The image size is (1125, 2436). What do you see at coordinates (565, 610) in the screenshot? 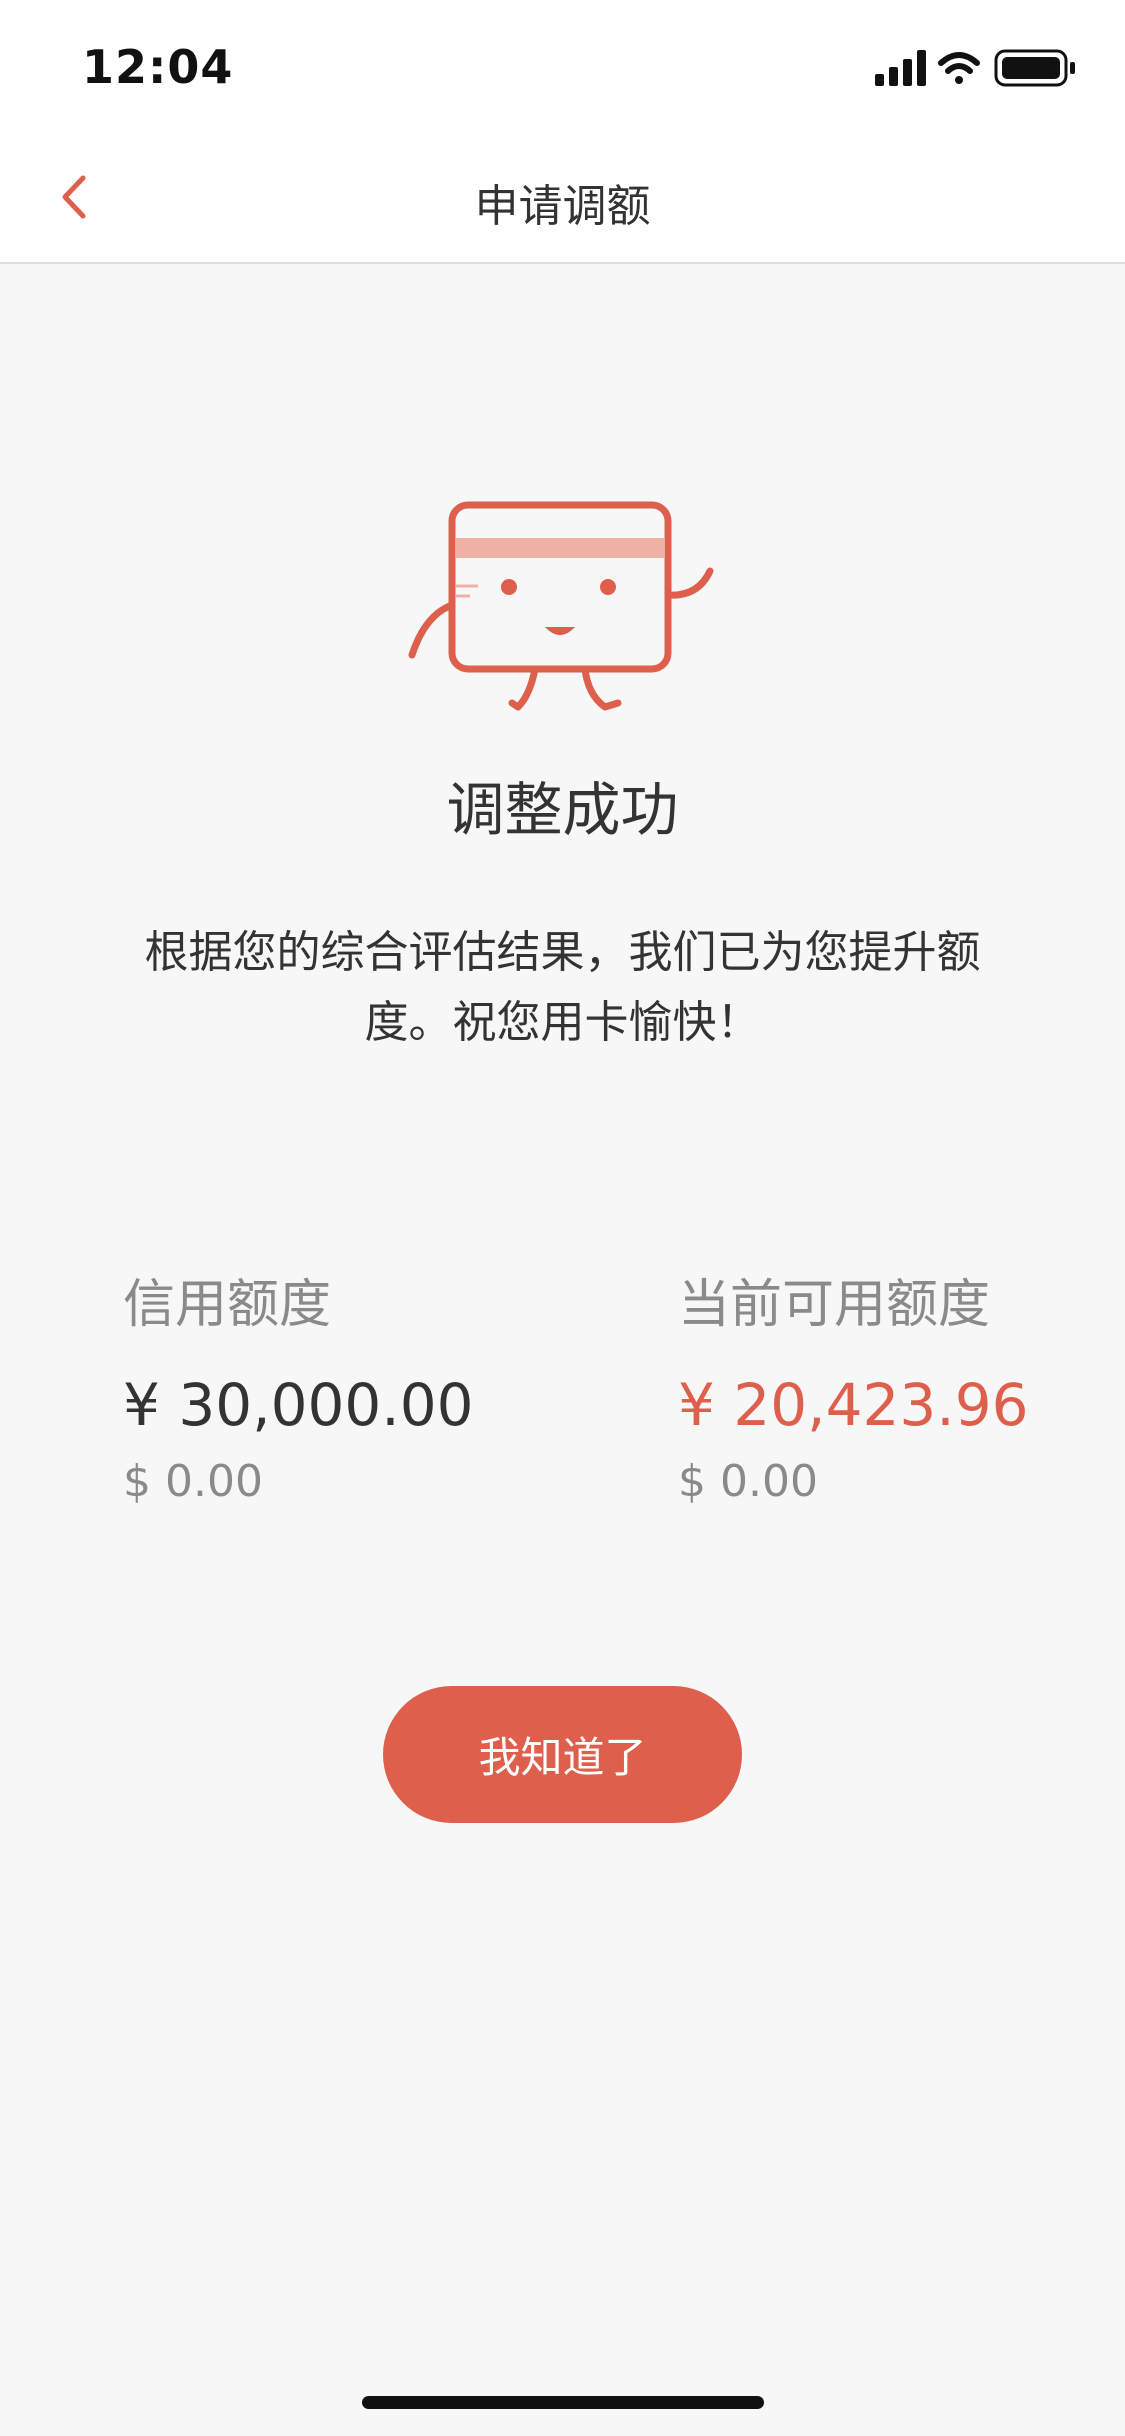
I see `card-mascot-icon` at bounding box center [565, 610].